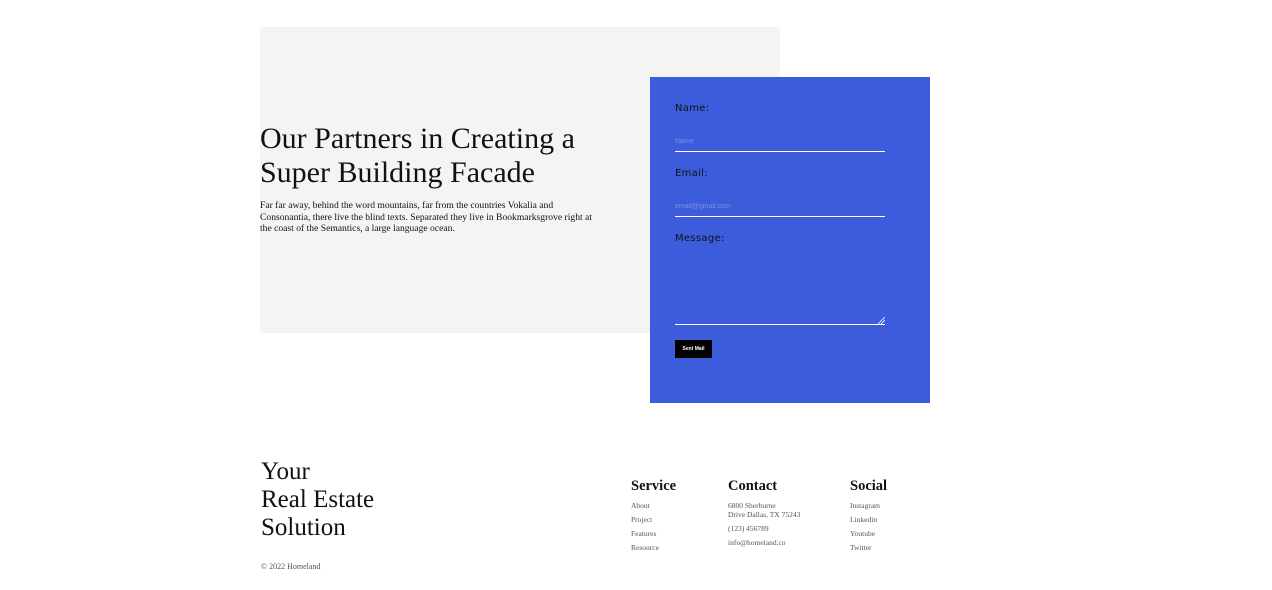  What do you see at coordinates (285, 471) in the screenshot?
I see `brand-line1: Your` at bounding box center [285, 471].